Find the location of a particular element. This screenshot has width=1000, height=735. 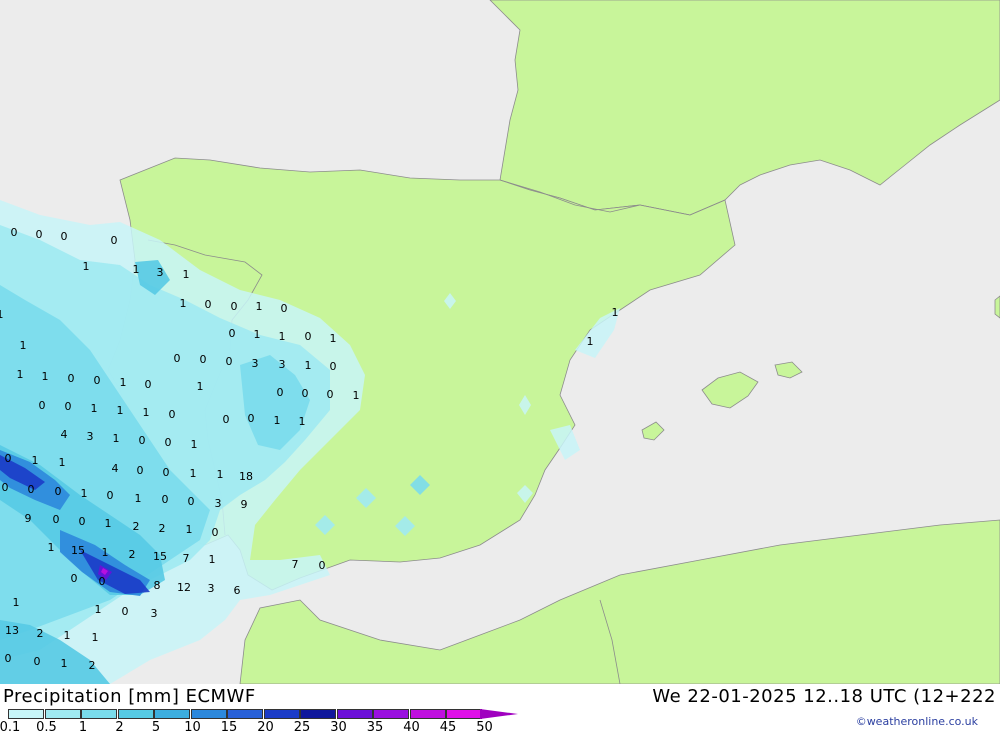

precipitation-value-label: 13 is located at coordinates (12, 630).